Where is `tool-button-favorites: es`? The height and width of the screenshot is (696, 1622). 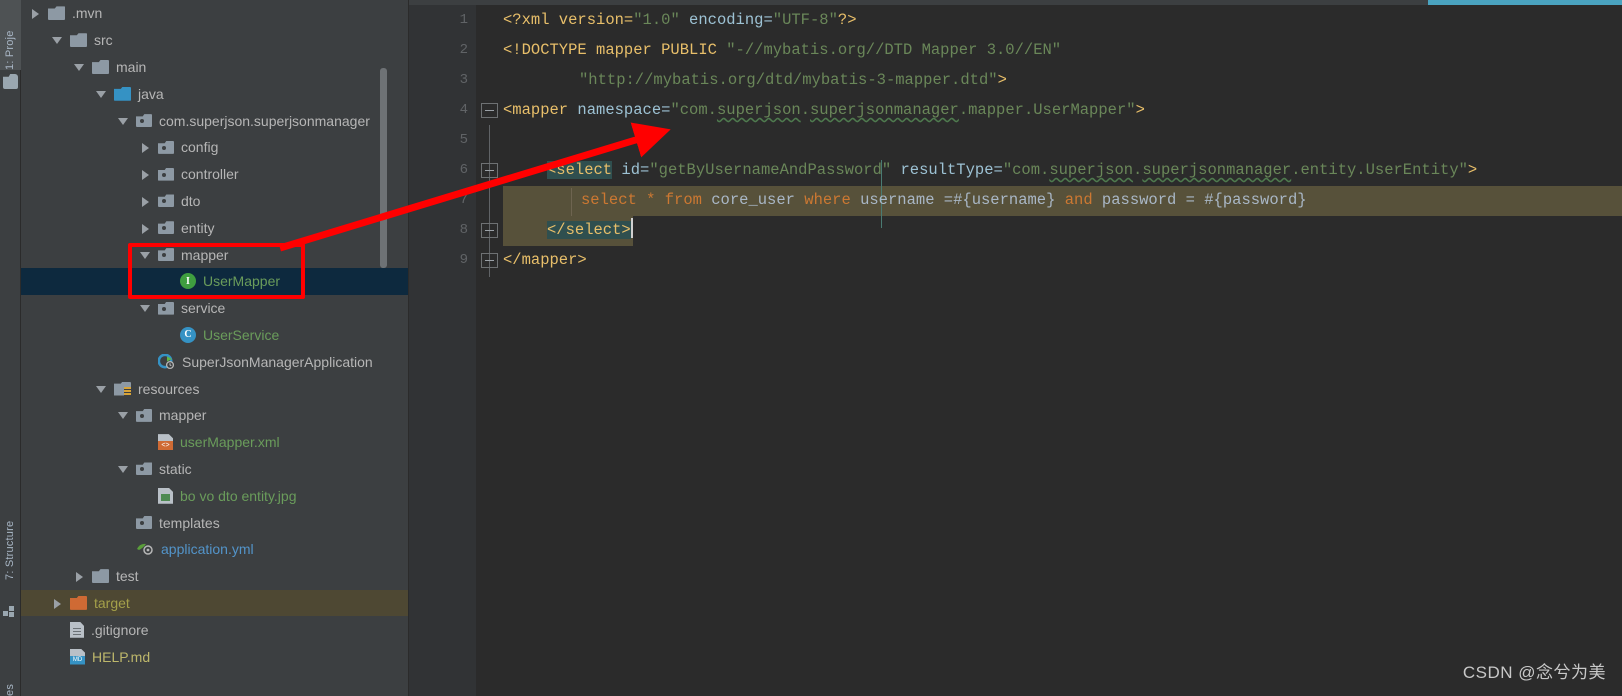
tool-button-favorites: es is located at coordinates (10, 668).